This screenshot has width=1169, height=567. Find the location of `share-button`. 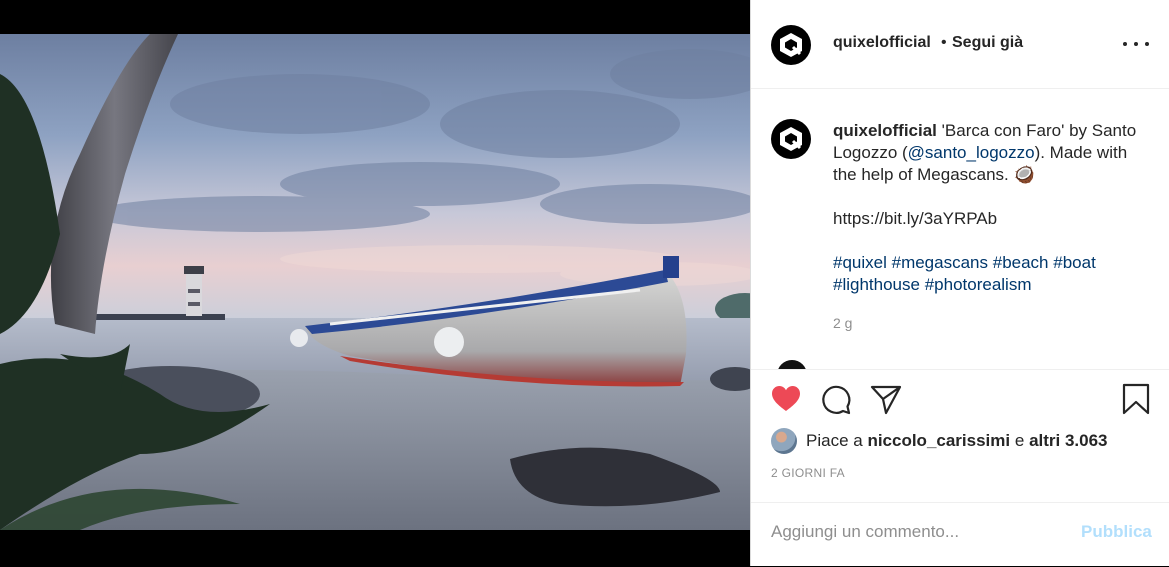

share-button is located at coordinates (886, 399).